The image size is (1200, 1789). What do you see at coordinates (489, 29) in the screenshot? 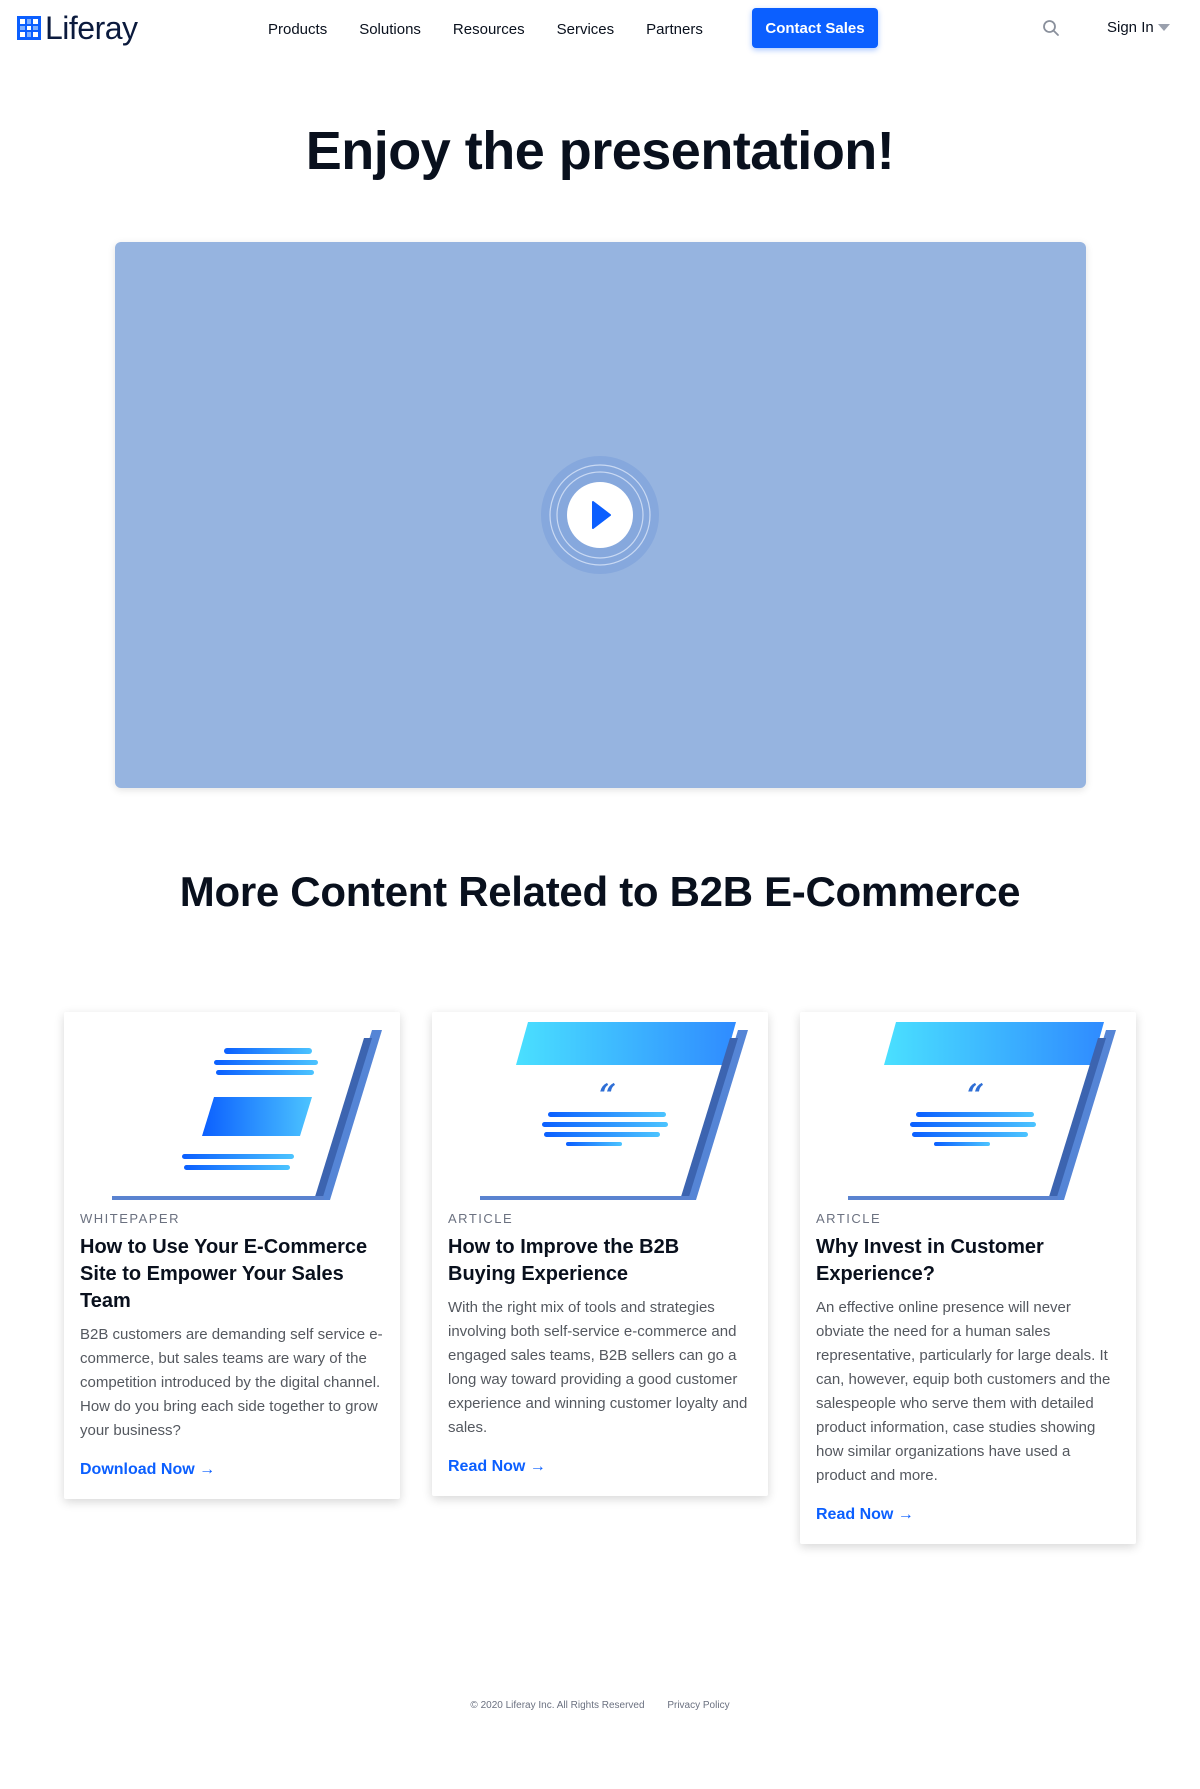
I see `nav-item-resources: Resources` at bounding box center [489, 29].